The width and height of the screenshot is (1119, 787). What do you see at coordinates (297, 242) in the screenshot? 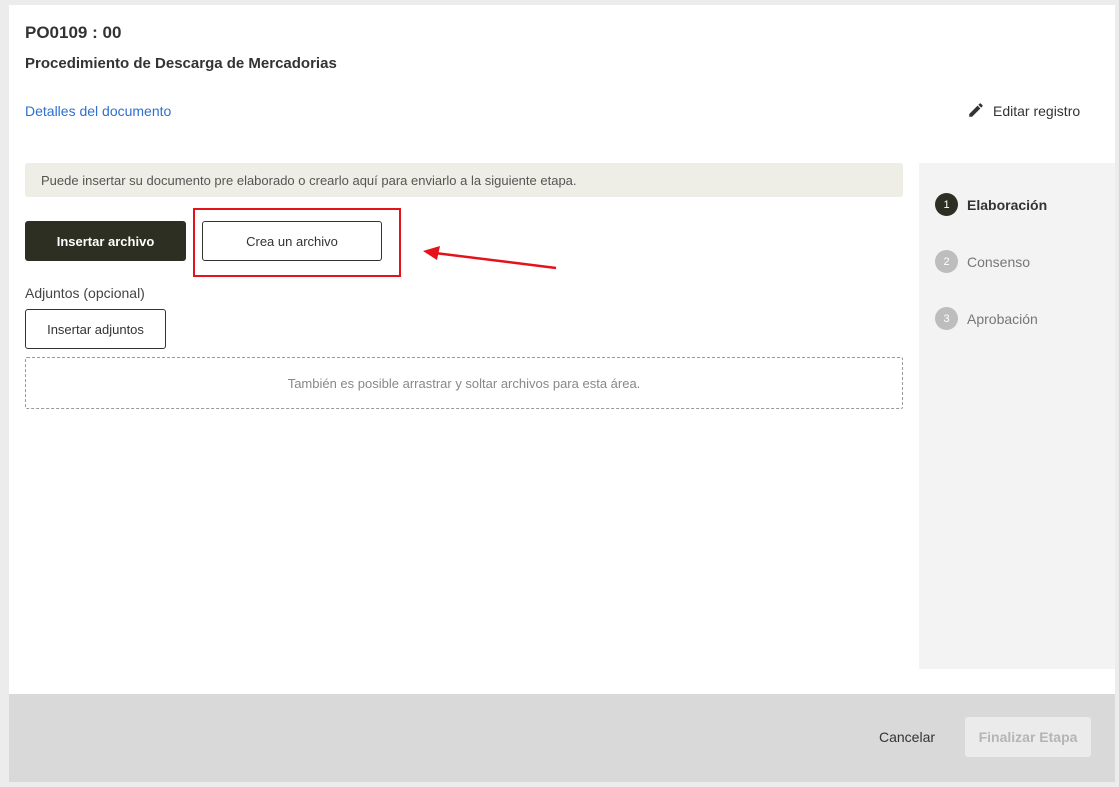
I see `annotation-highlight-box` at bounding box center [297, 242].